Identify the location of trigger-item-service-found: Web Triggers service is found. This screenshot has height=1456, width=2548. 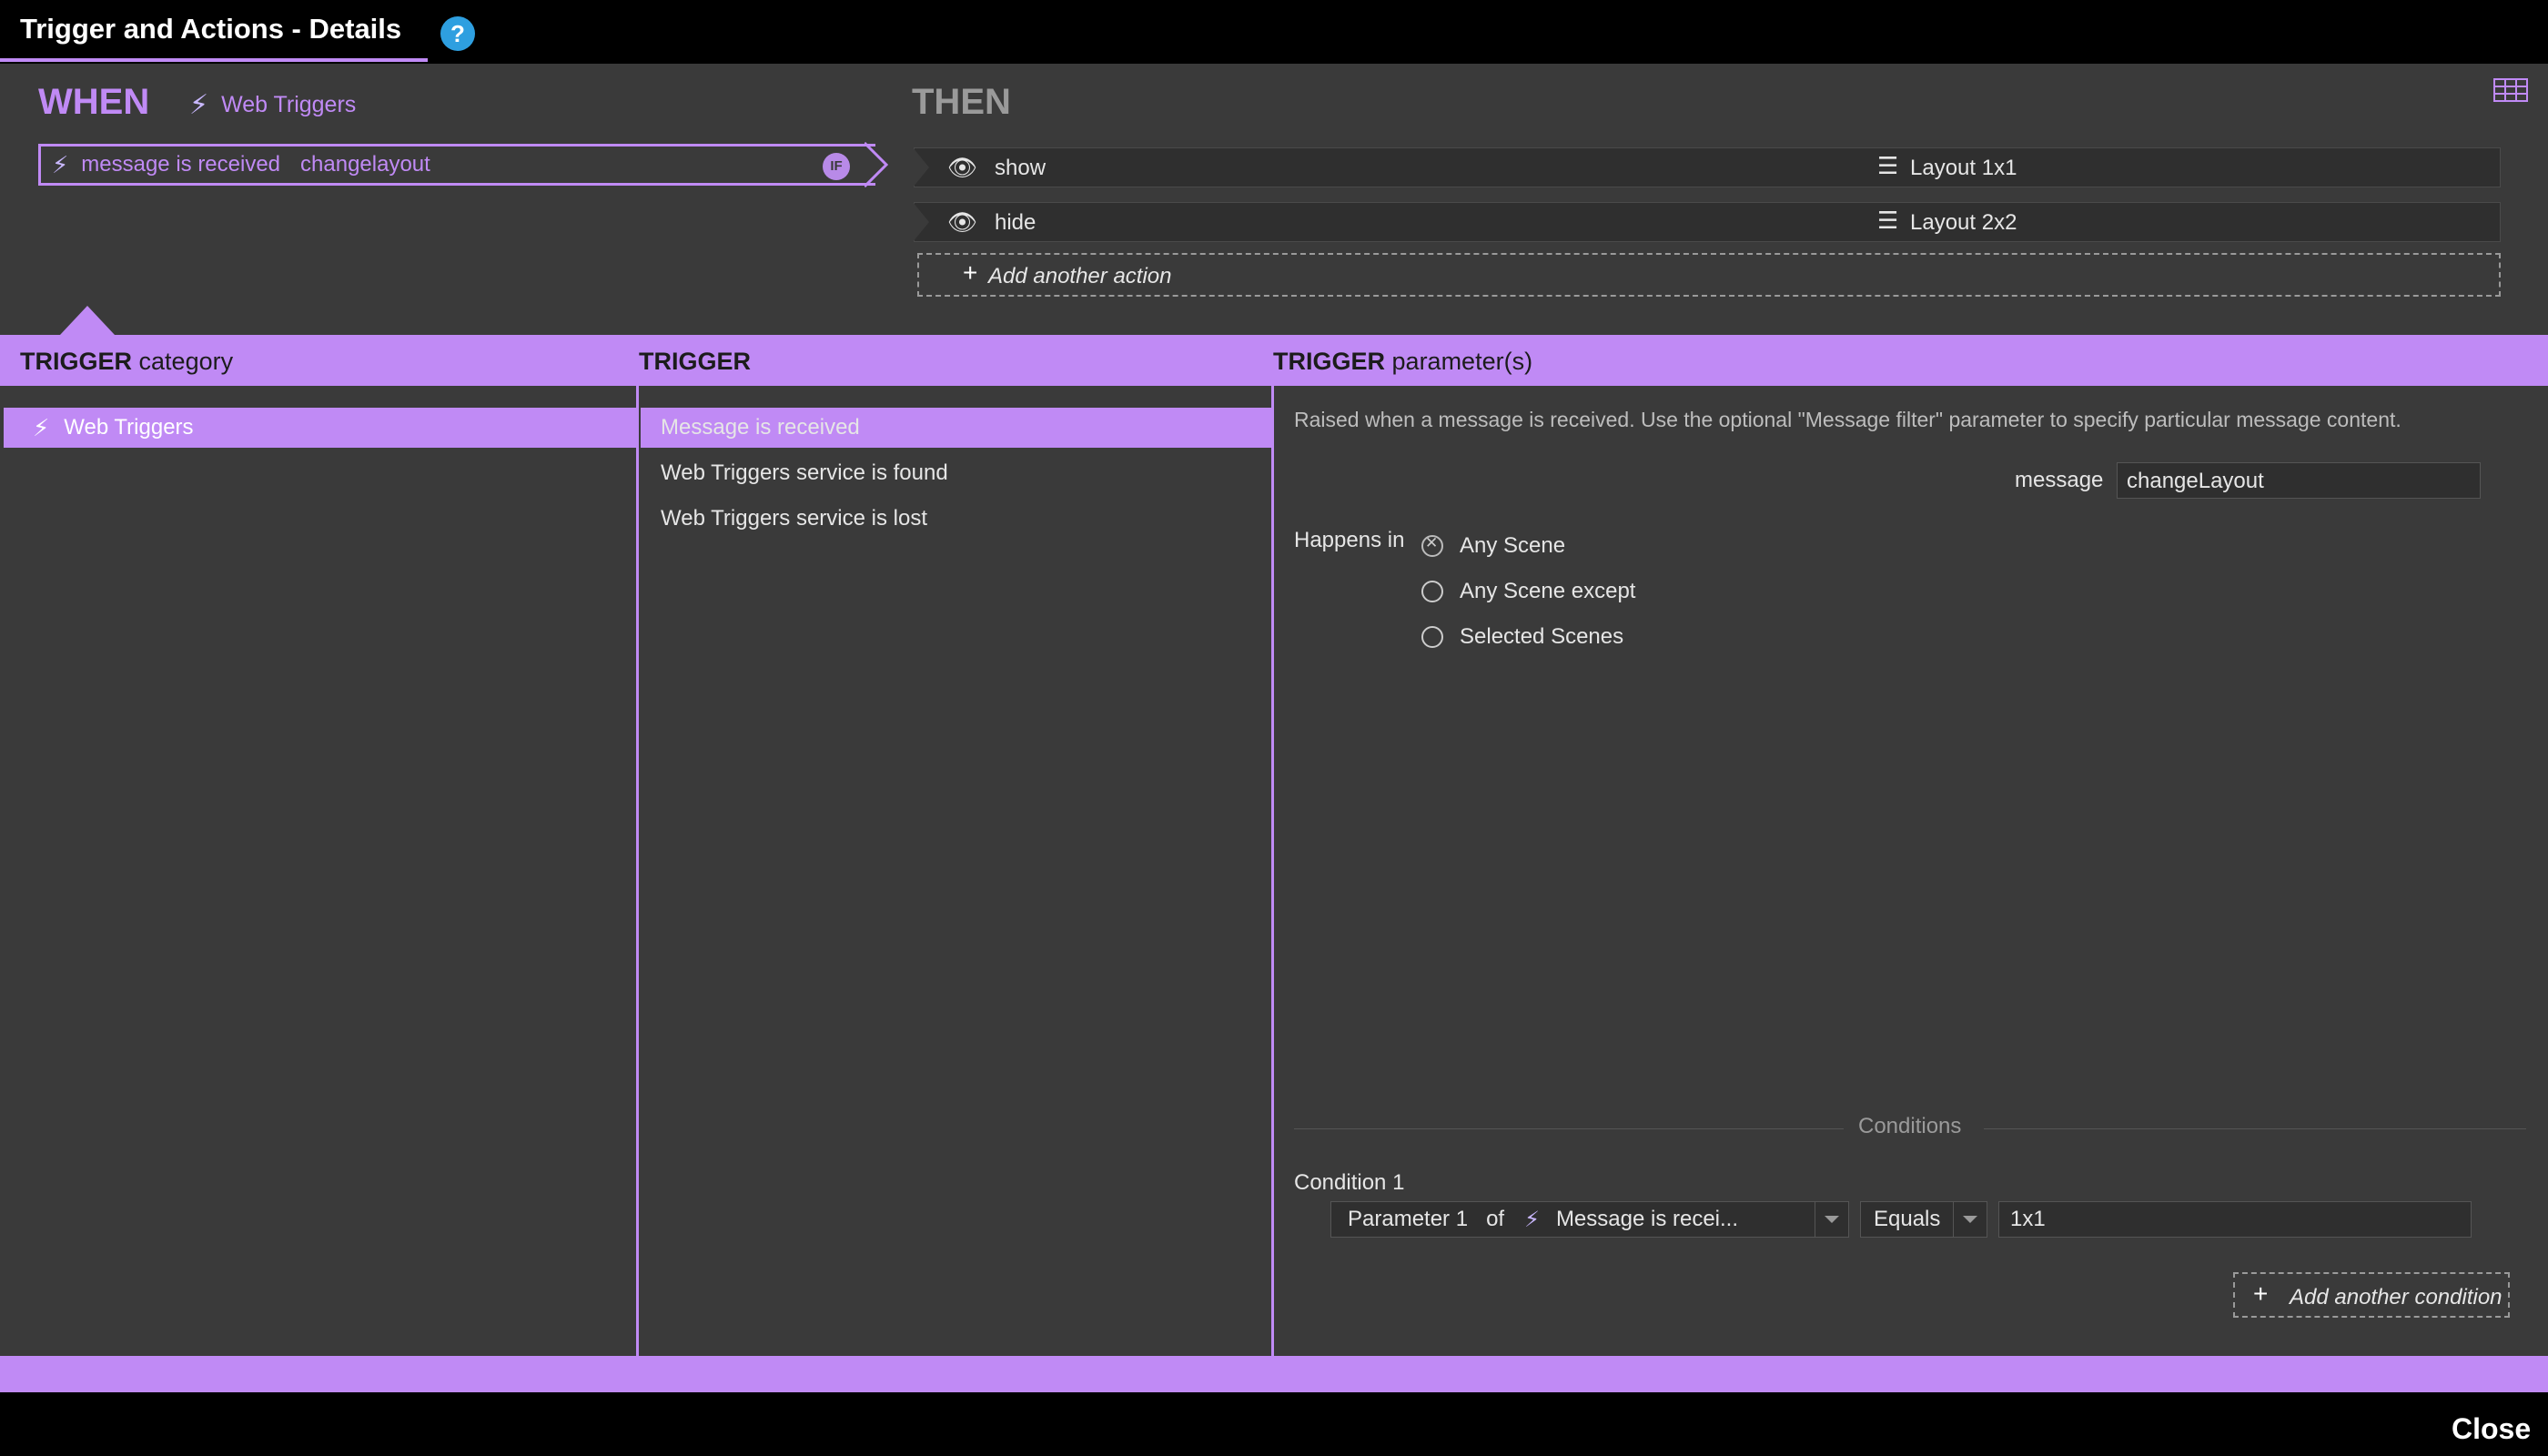
(957, 473).